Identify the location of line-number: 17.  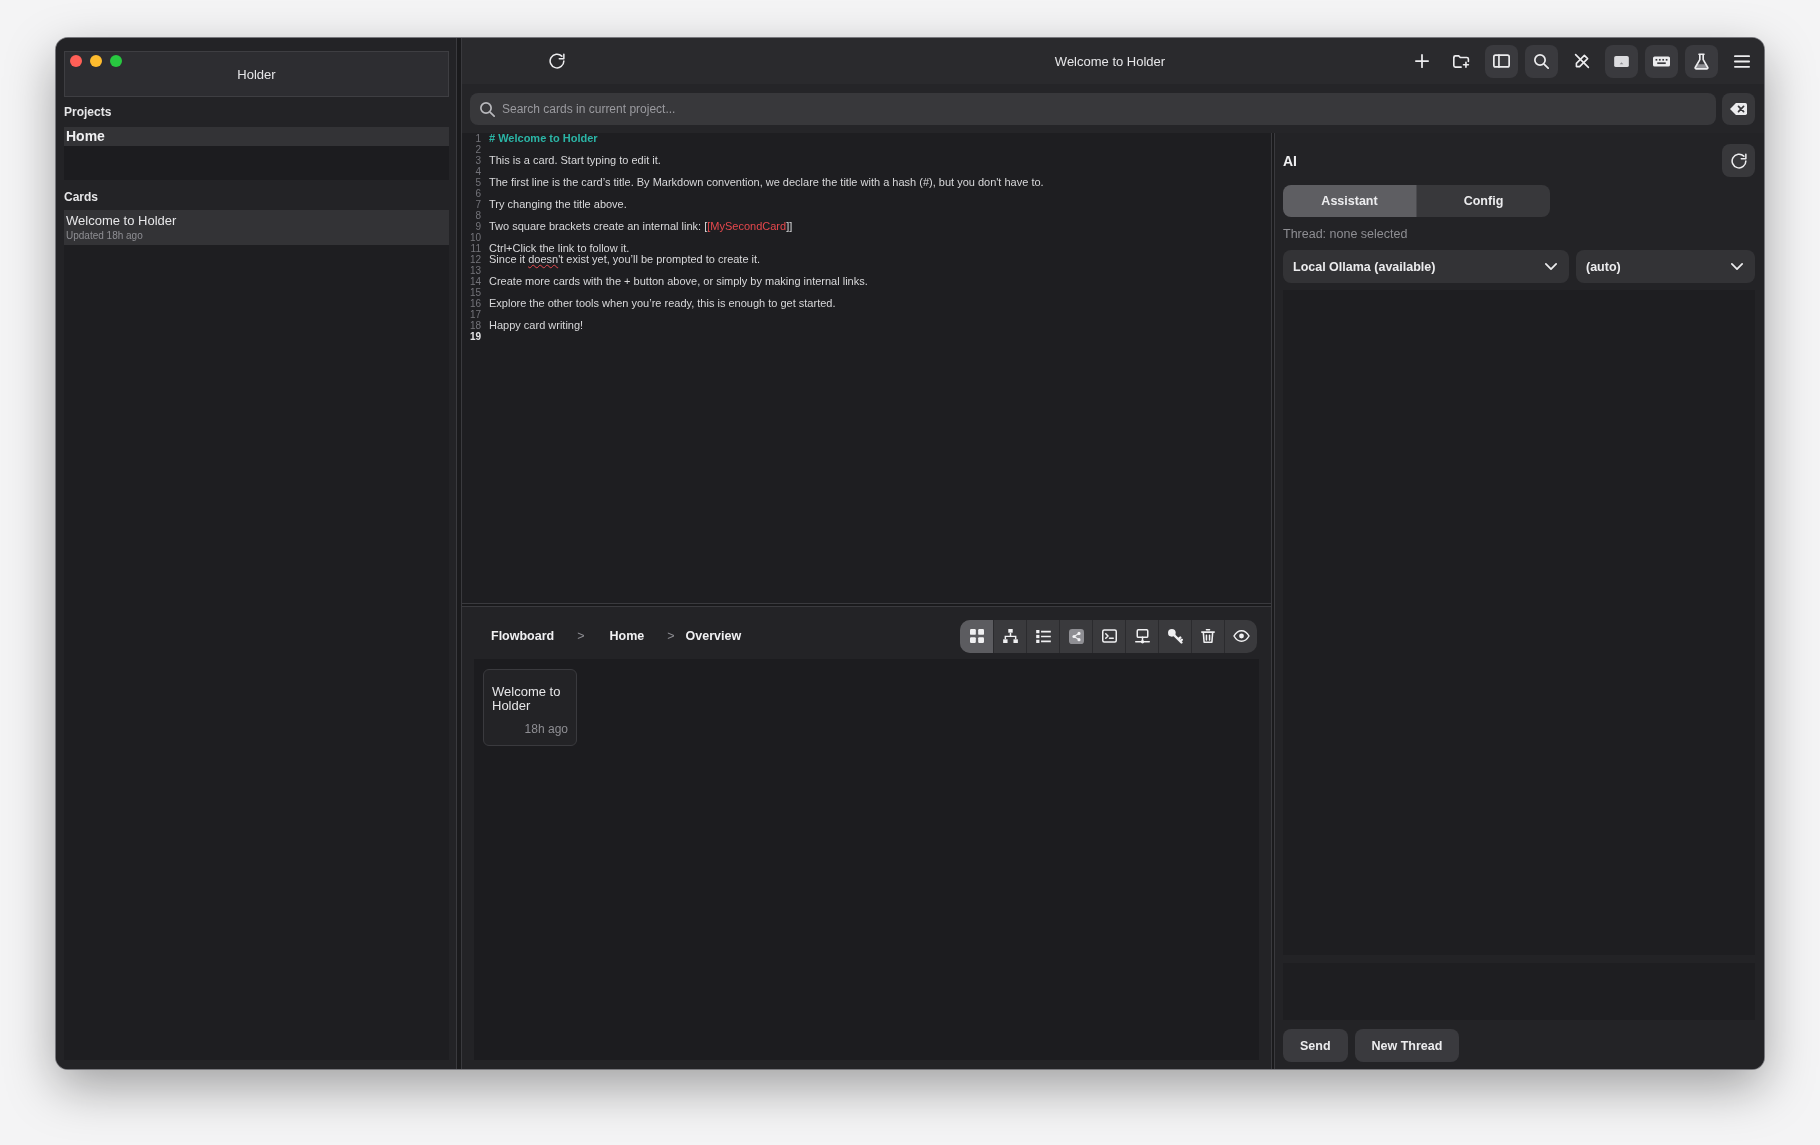
(475, 314).